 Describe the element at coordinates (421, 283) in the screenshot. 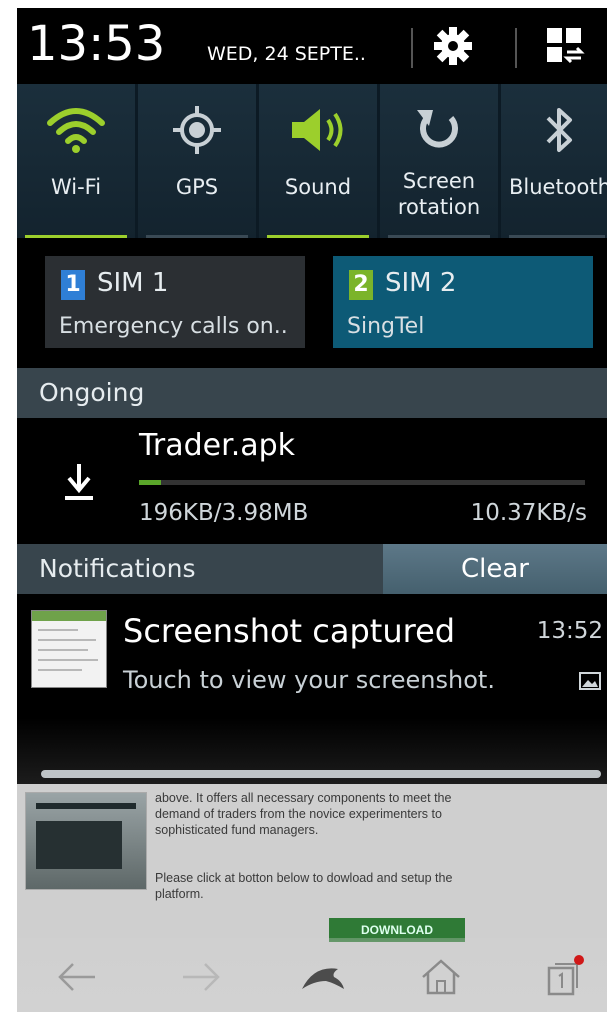

I see `sim-name: SIM 2` at that location.